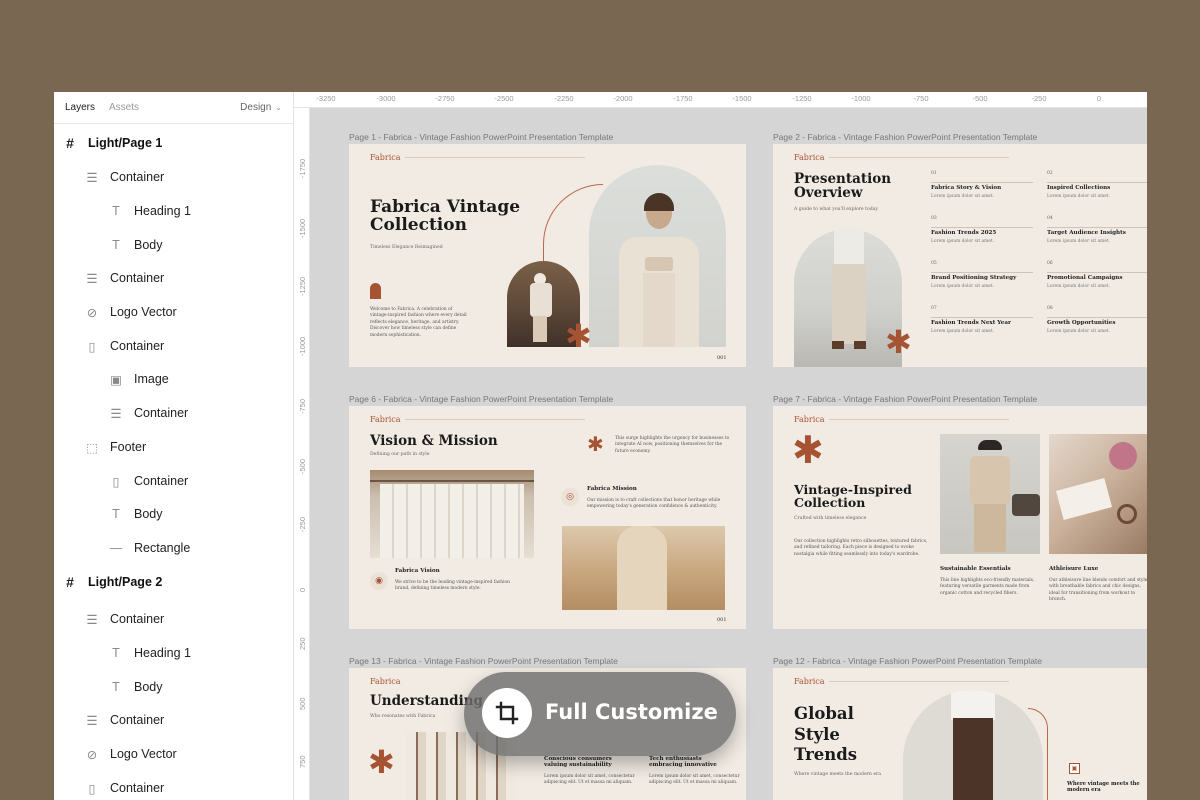  I want to click on design-dropdown: Design ⌄, so click(261, 107).